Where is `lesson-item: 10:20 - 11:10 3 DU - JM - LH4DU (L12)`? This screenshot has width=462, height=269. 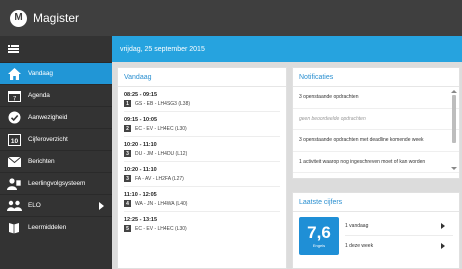
lesson-item: 10:20 - 11:10 3 DU - JM - LH4DU (L12) is located at coordinates (202, 149).